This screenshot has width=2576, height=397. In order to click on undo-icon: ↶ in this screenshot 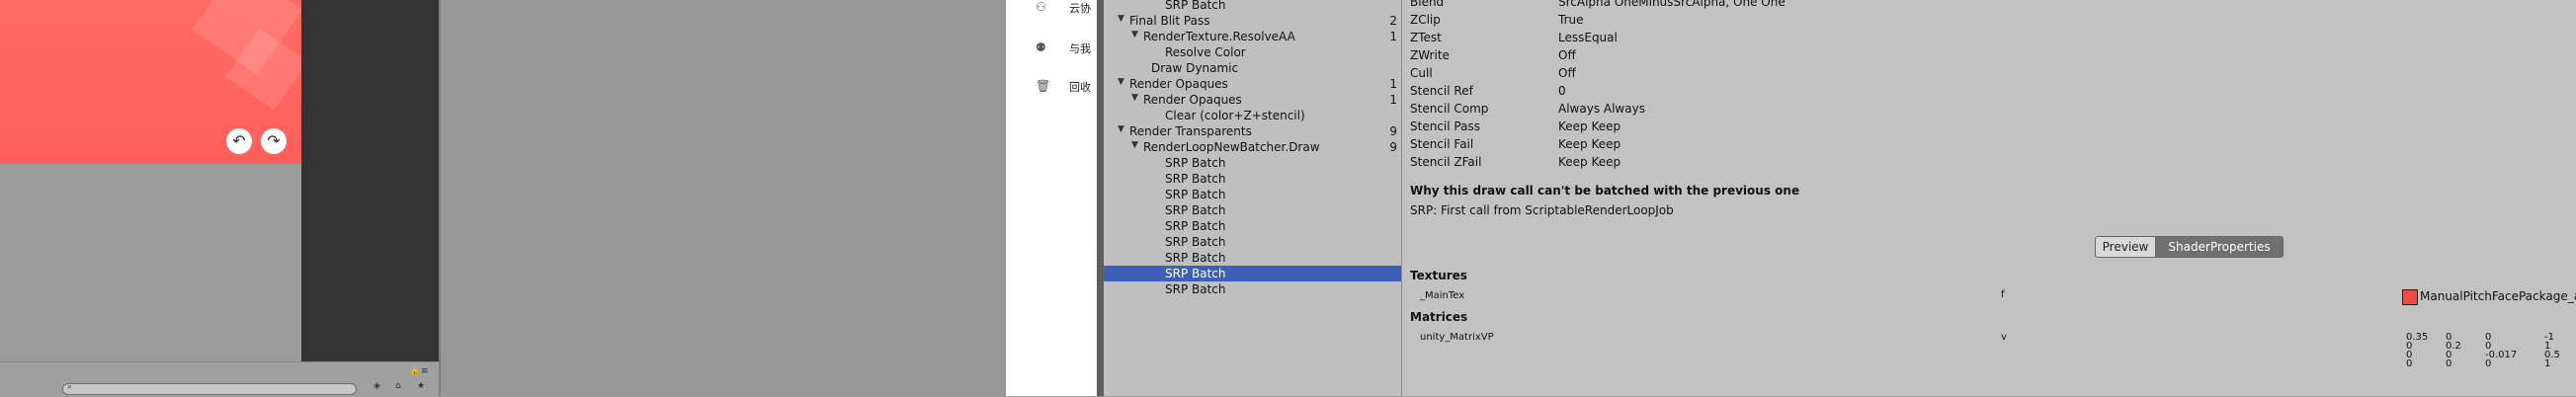, I will do `click(239, 140)`.